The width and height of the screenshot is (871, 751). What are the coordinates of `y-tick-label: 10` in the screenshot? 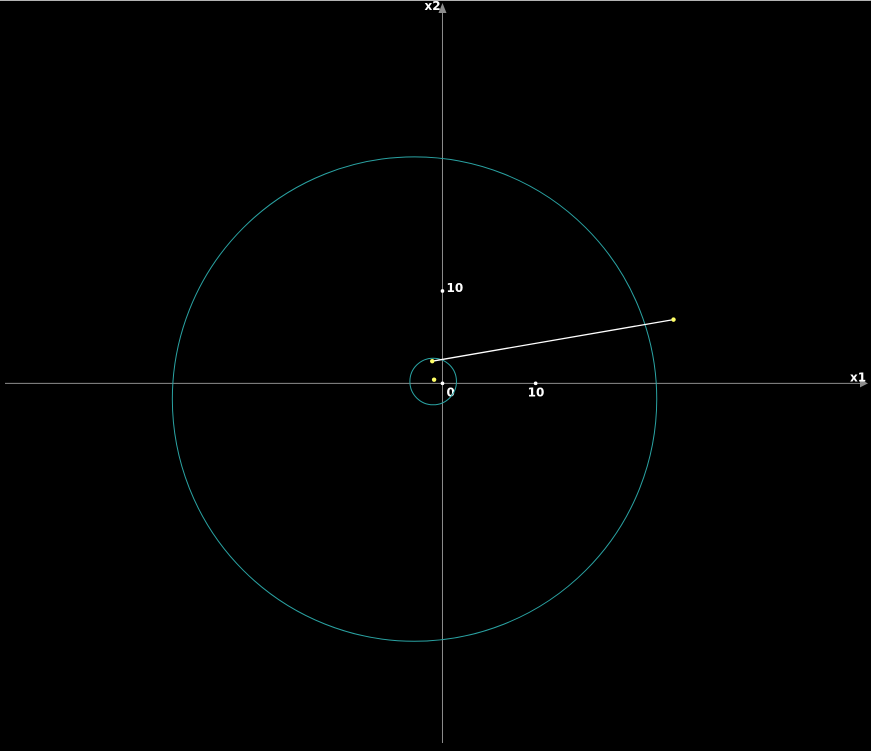 It's located at (454, 288).